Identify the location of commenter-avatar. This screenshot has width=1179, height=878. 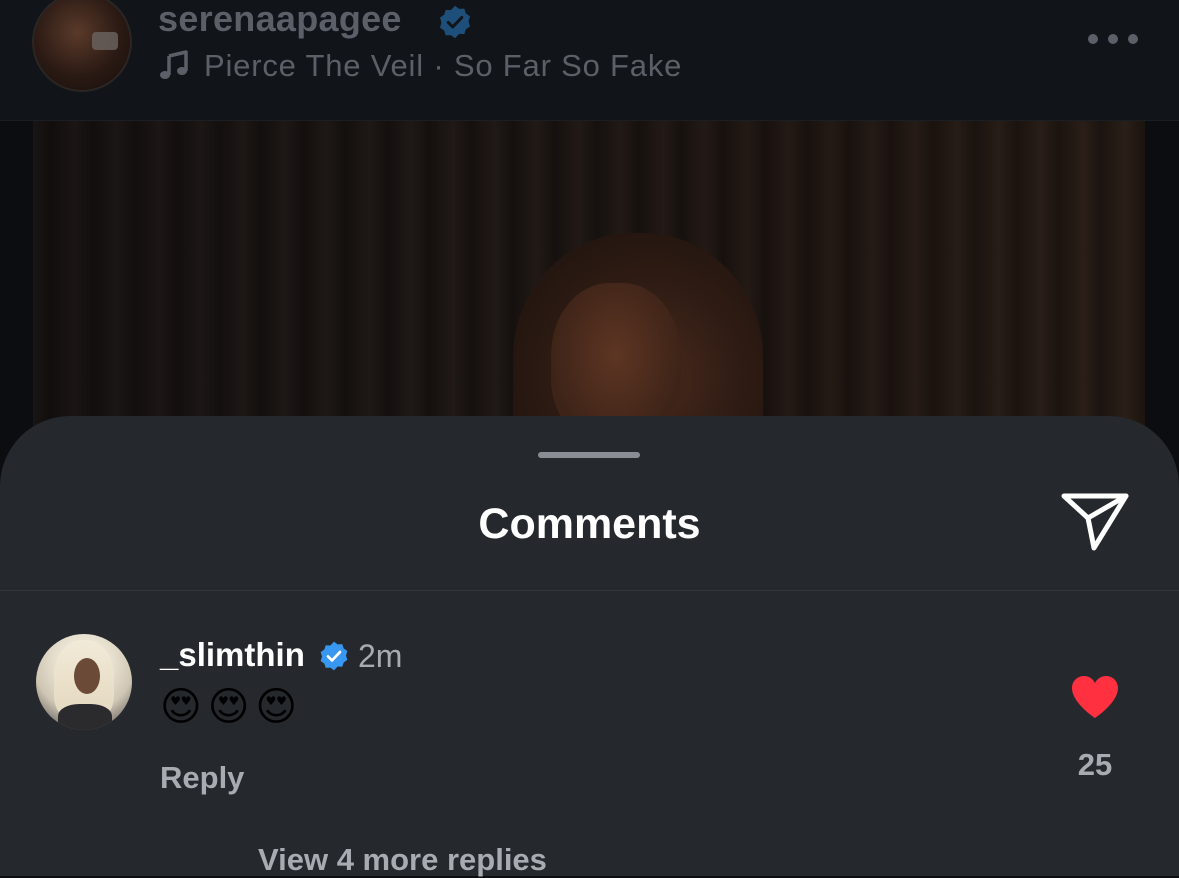
(84, 682).